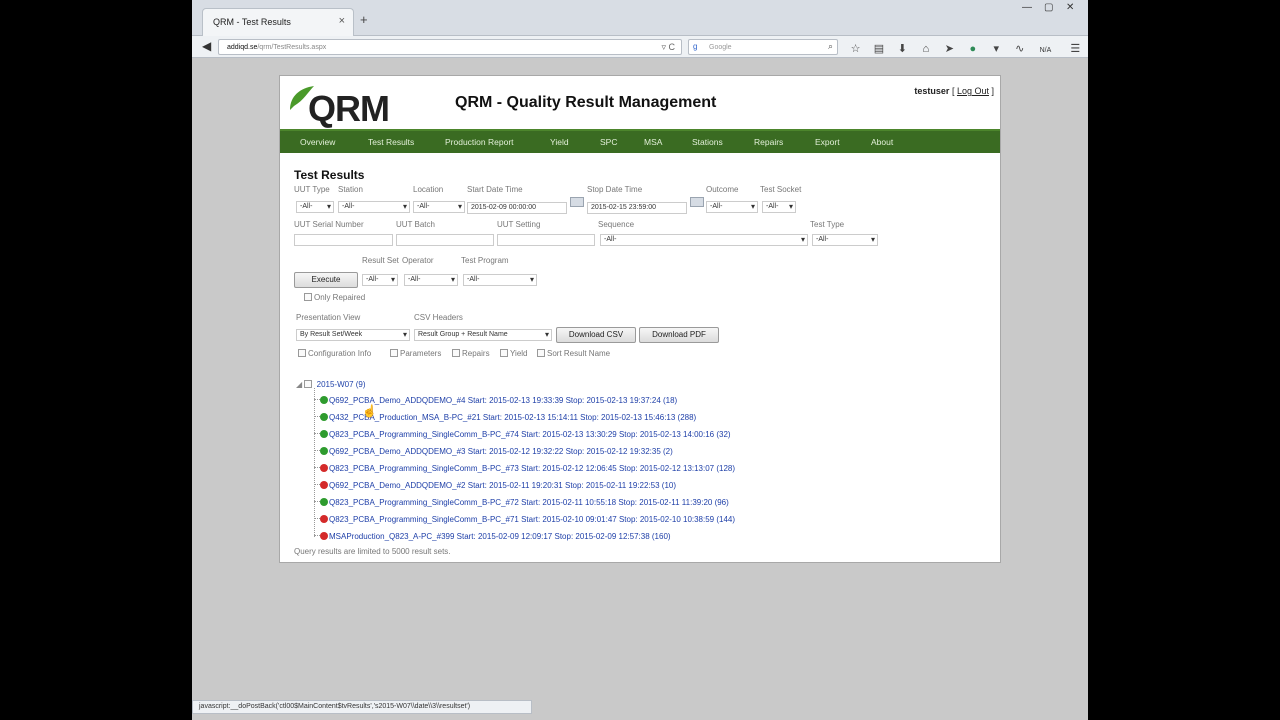  I want to click on menu-about: About, so click(882, 142).